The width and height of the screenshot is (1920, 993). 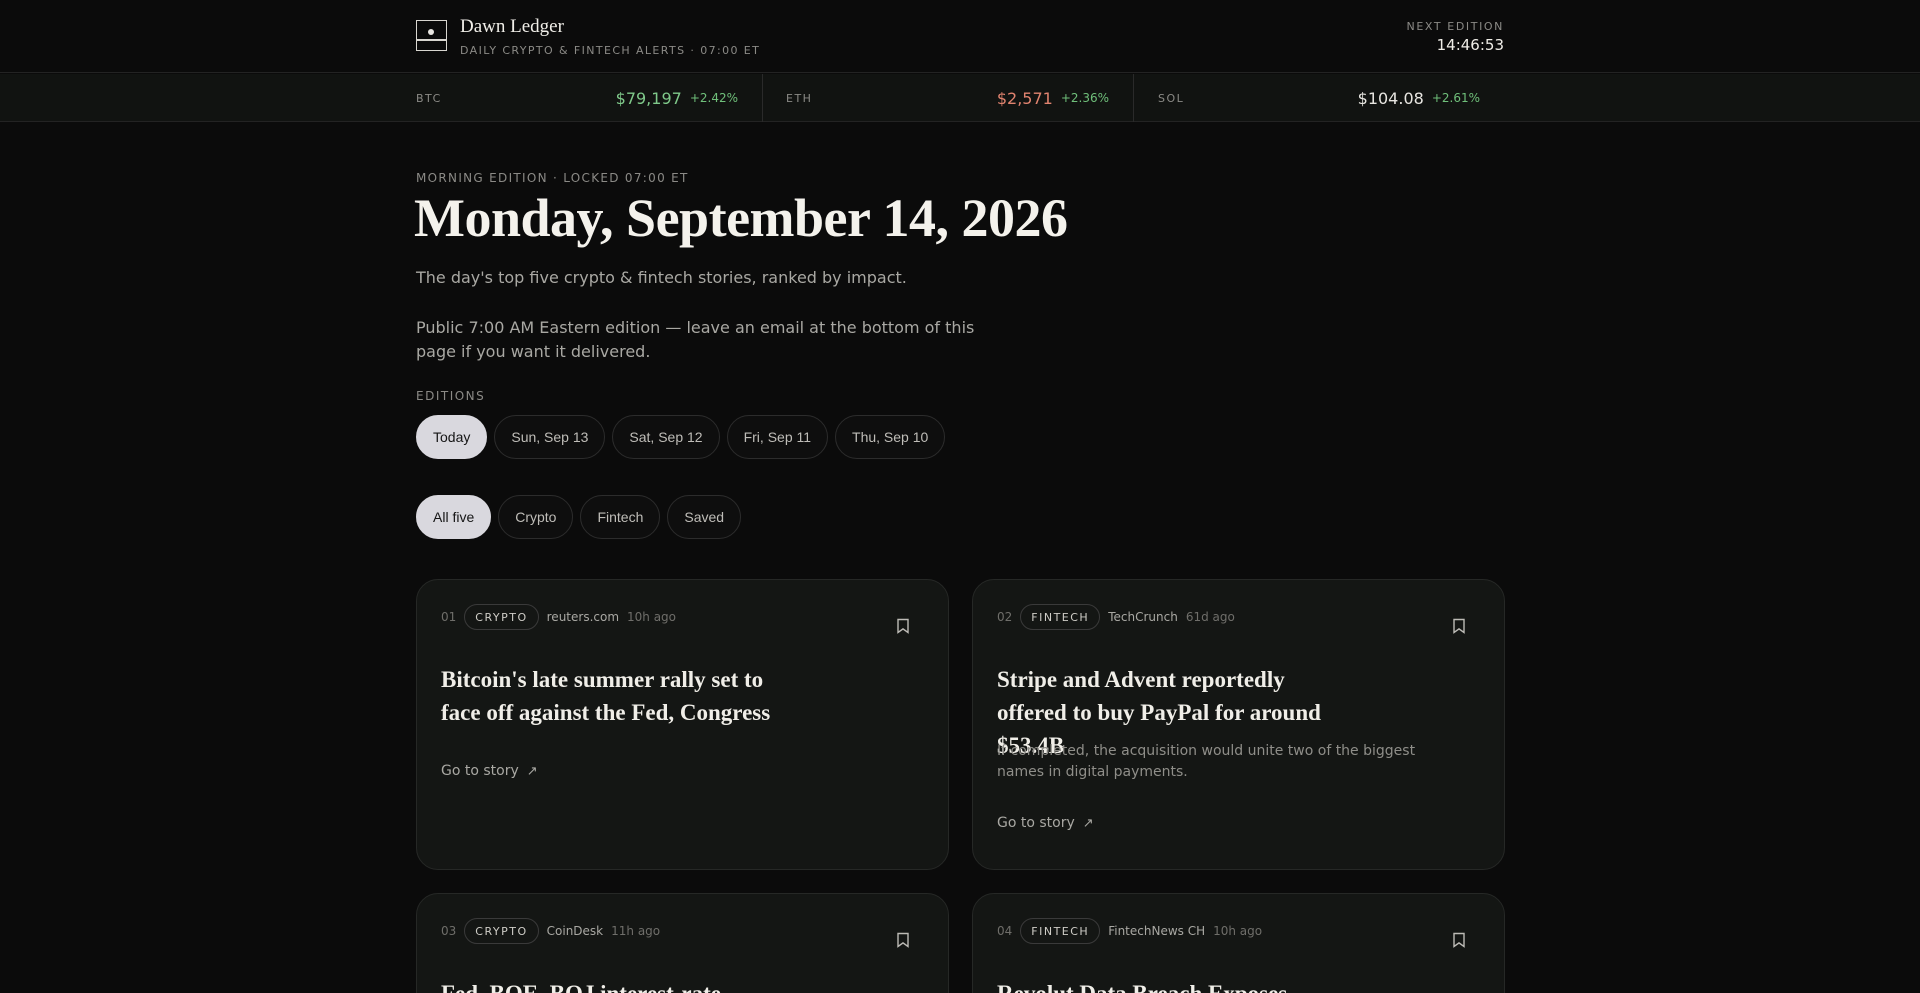 I want to click on brand-tagline: DAILY CRYPTO & FINTECH ALERTS · 07:00 ET, so click(x=610, y=50).